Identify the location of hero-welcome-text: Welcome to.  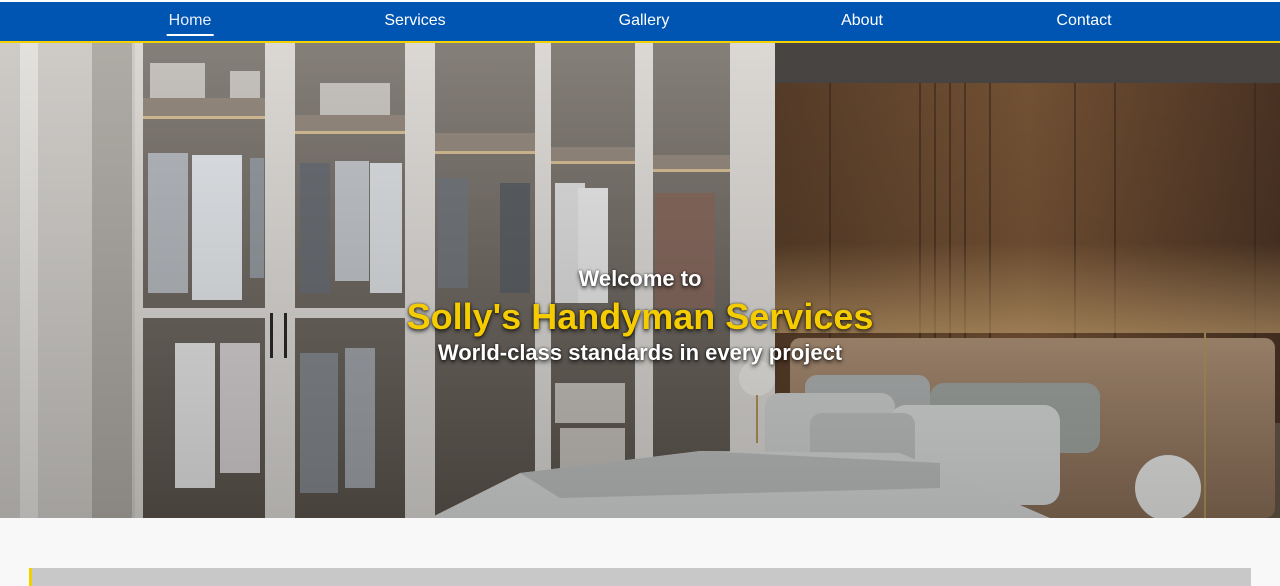
(640, 278).